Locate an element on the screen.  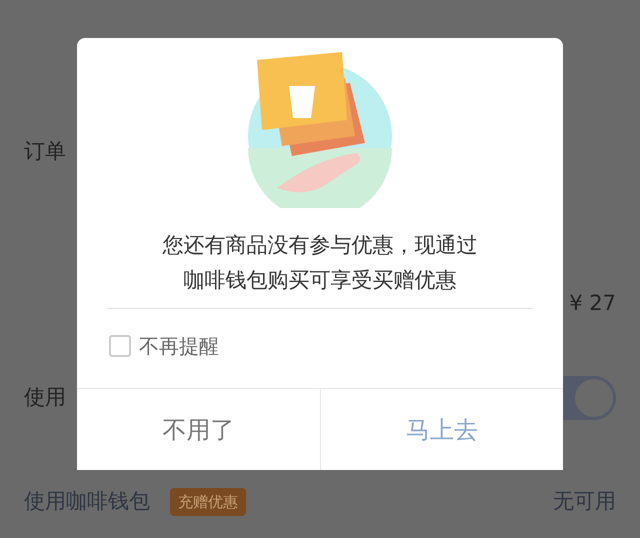
confirm-button: 马上去 is located at coordinates (441, 429).